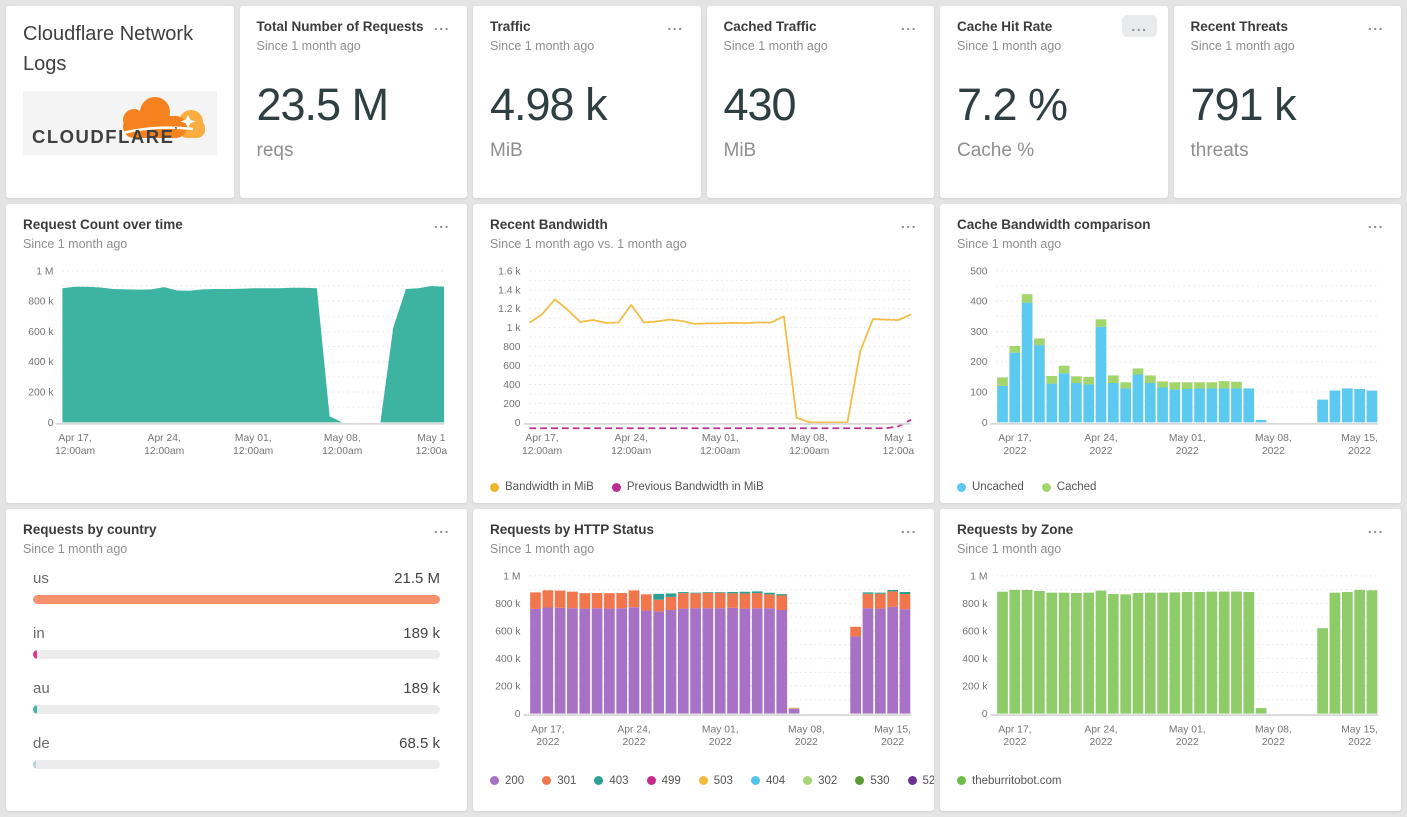  I want to click on legend-item: 530, so click(872, 781).